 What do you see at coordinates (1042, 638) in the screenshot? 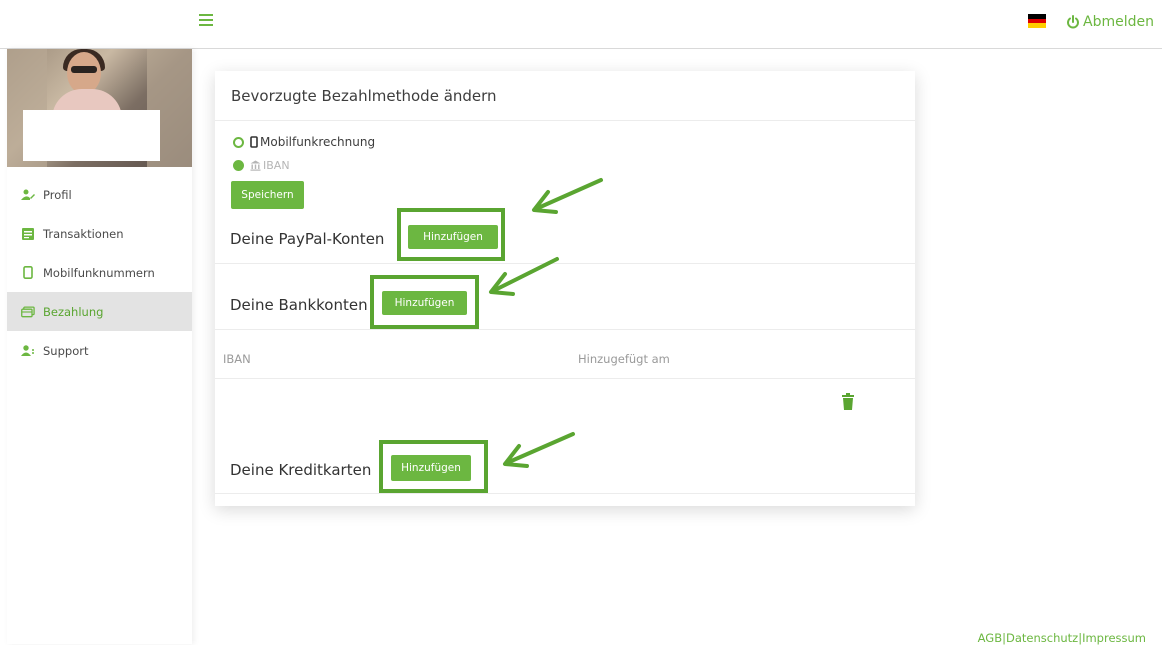
I see `privacy-link: Datenschutz` at bounding box center [1042, 638].